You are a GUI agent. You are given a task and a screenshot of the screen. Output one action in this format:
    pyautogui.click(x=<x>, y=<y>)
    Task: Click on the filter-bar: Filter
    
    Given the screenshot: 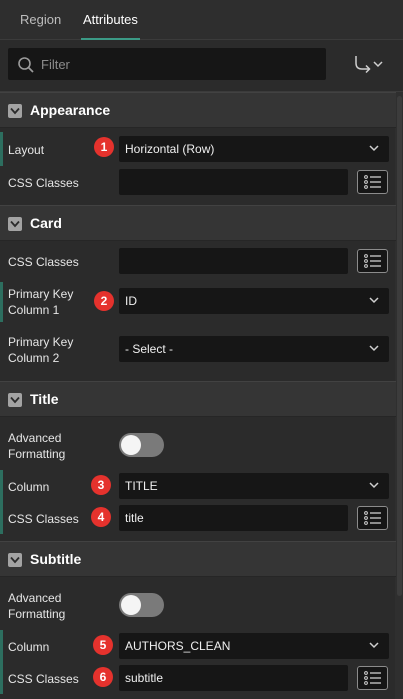 What is the action you would take?
    pyautogui.click(x=201, y=66)
    